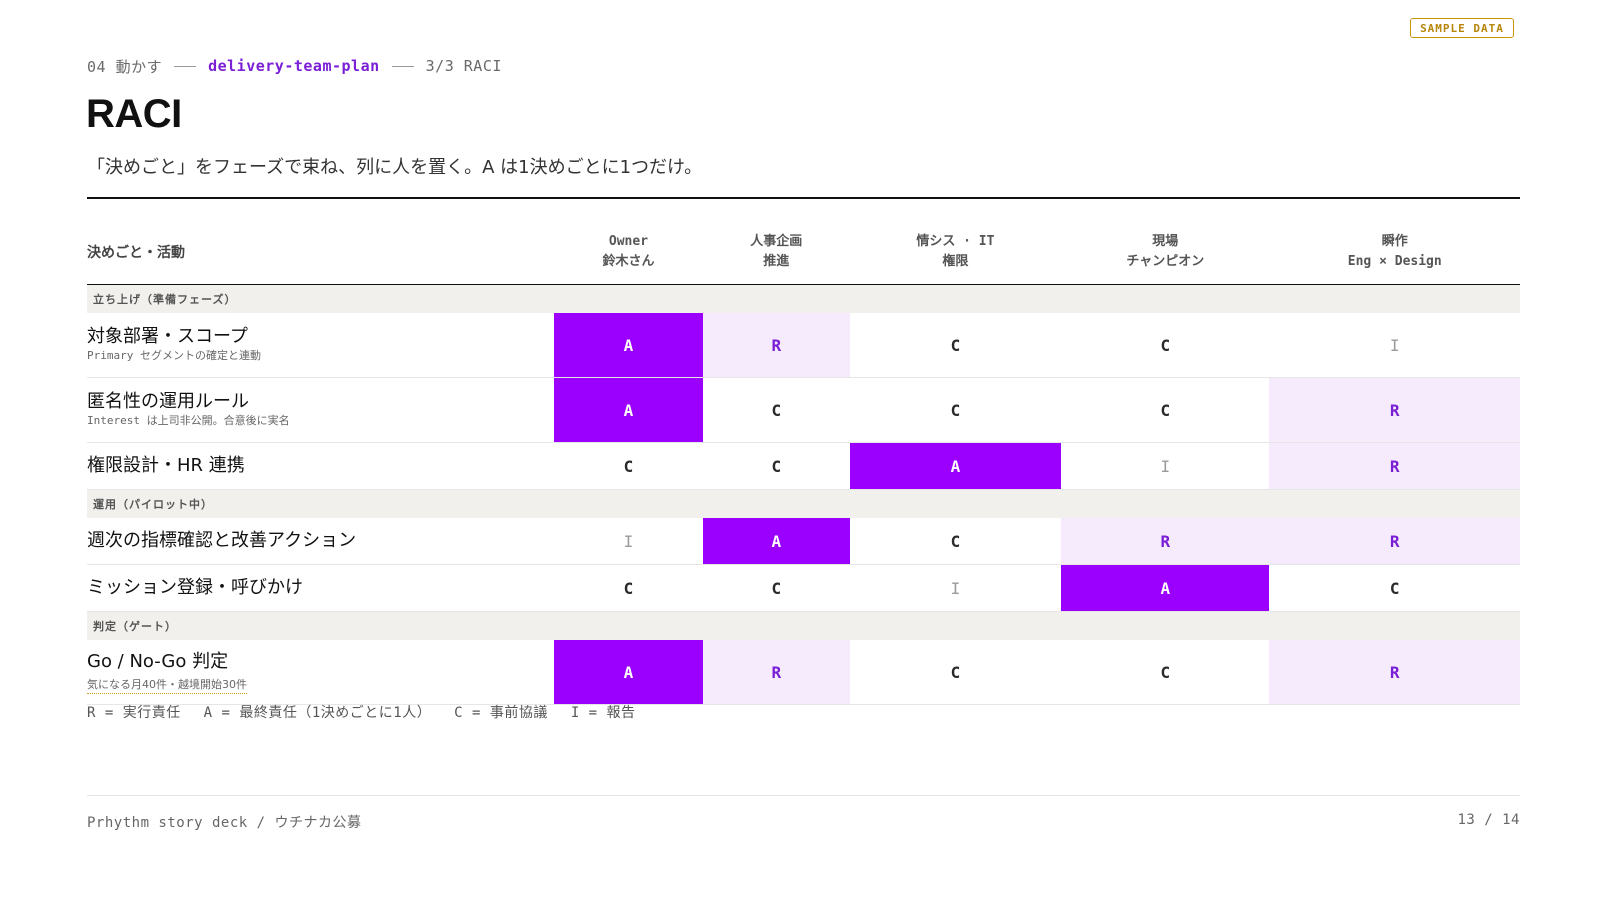 The image size is (1600, 900). What do you see at coordinates (803, 795) in the screenshot?
I see `footer-divider` at bounding box center [803, 795].